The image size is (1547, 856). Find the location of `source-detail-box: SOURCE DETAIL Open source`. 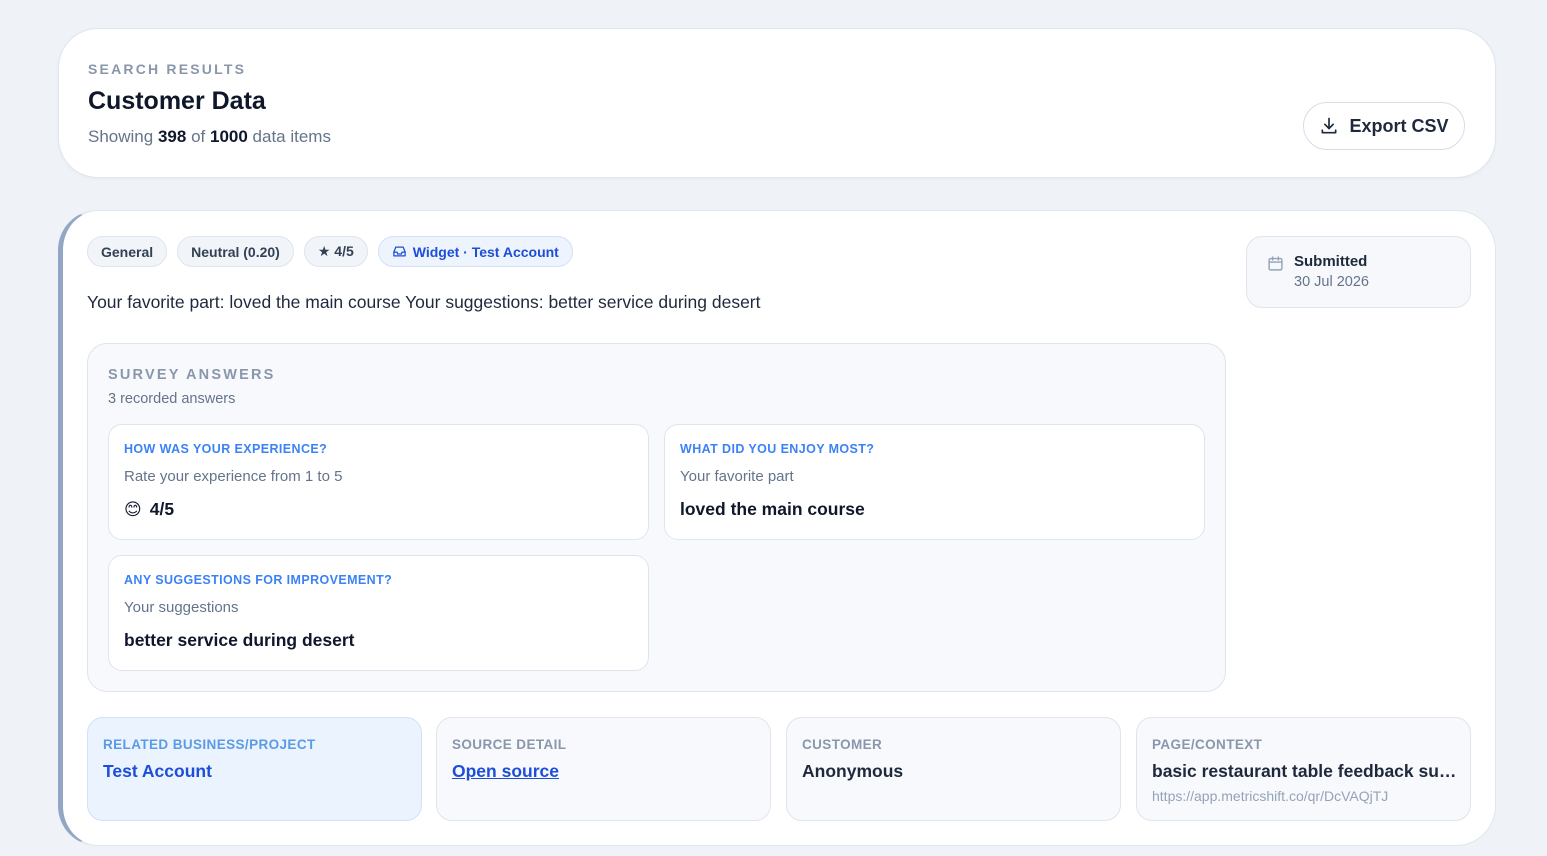

source-detail-box: SOURCE DETAIL Open source is located at coordinates (603, 769).